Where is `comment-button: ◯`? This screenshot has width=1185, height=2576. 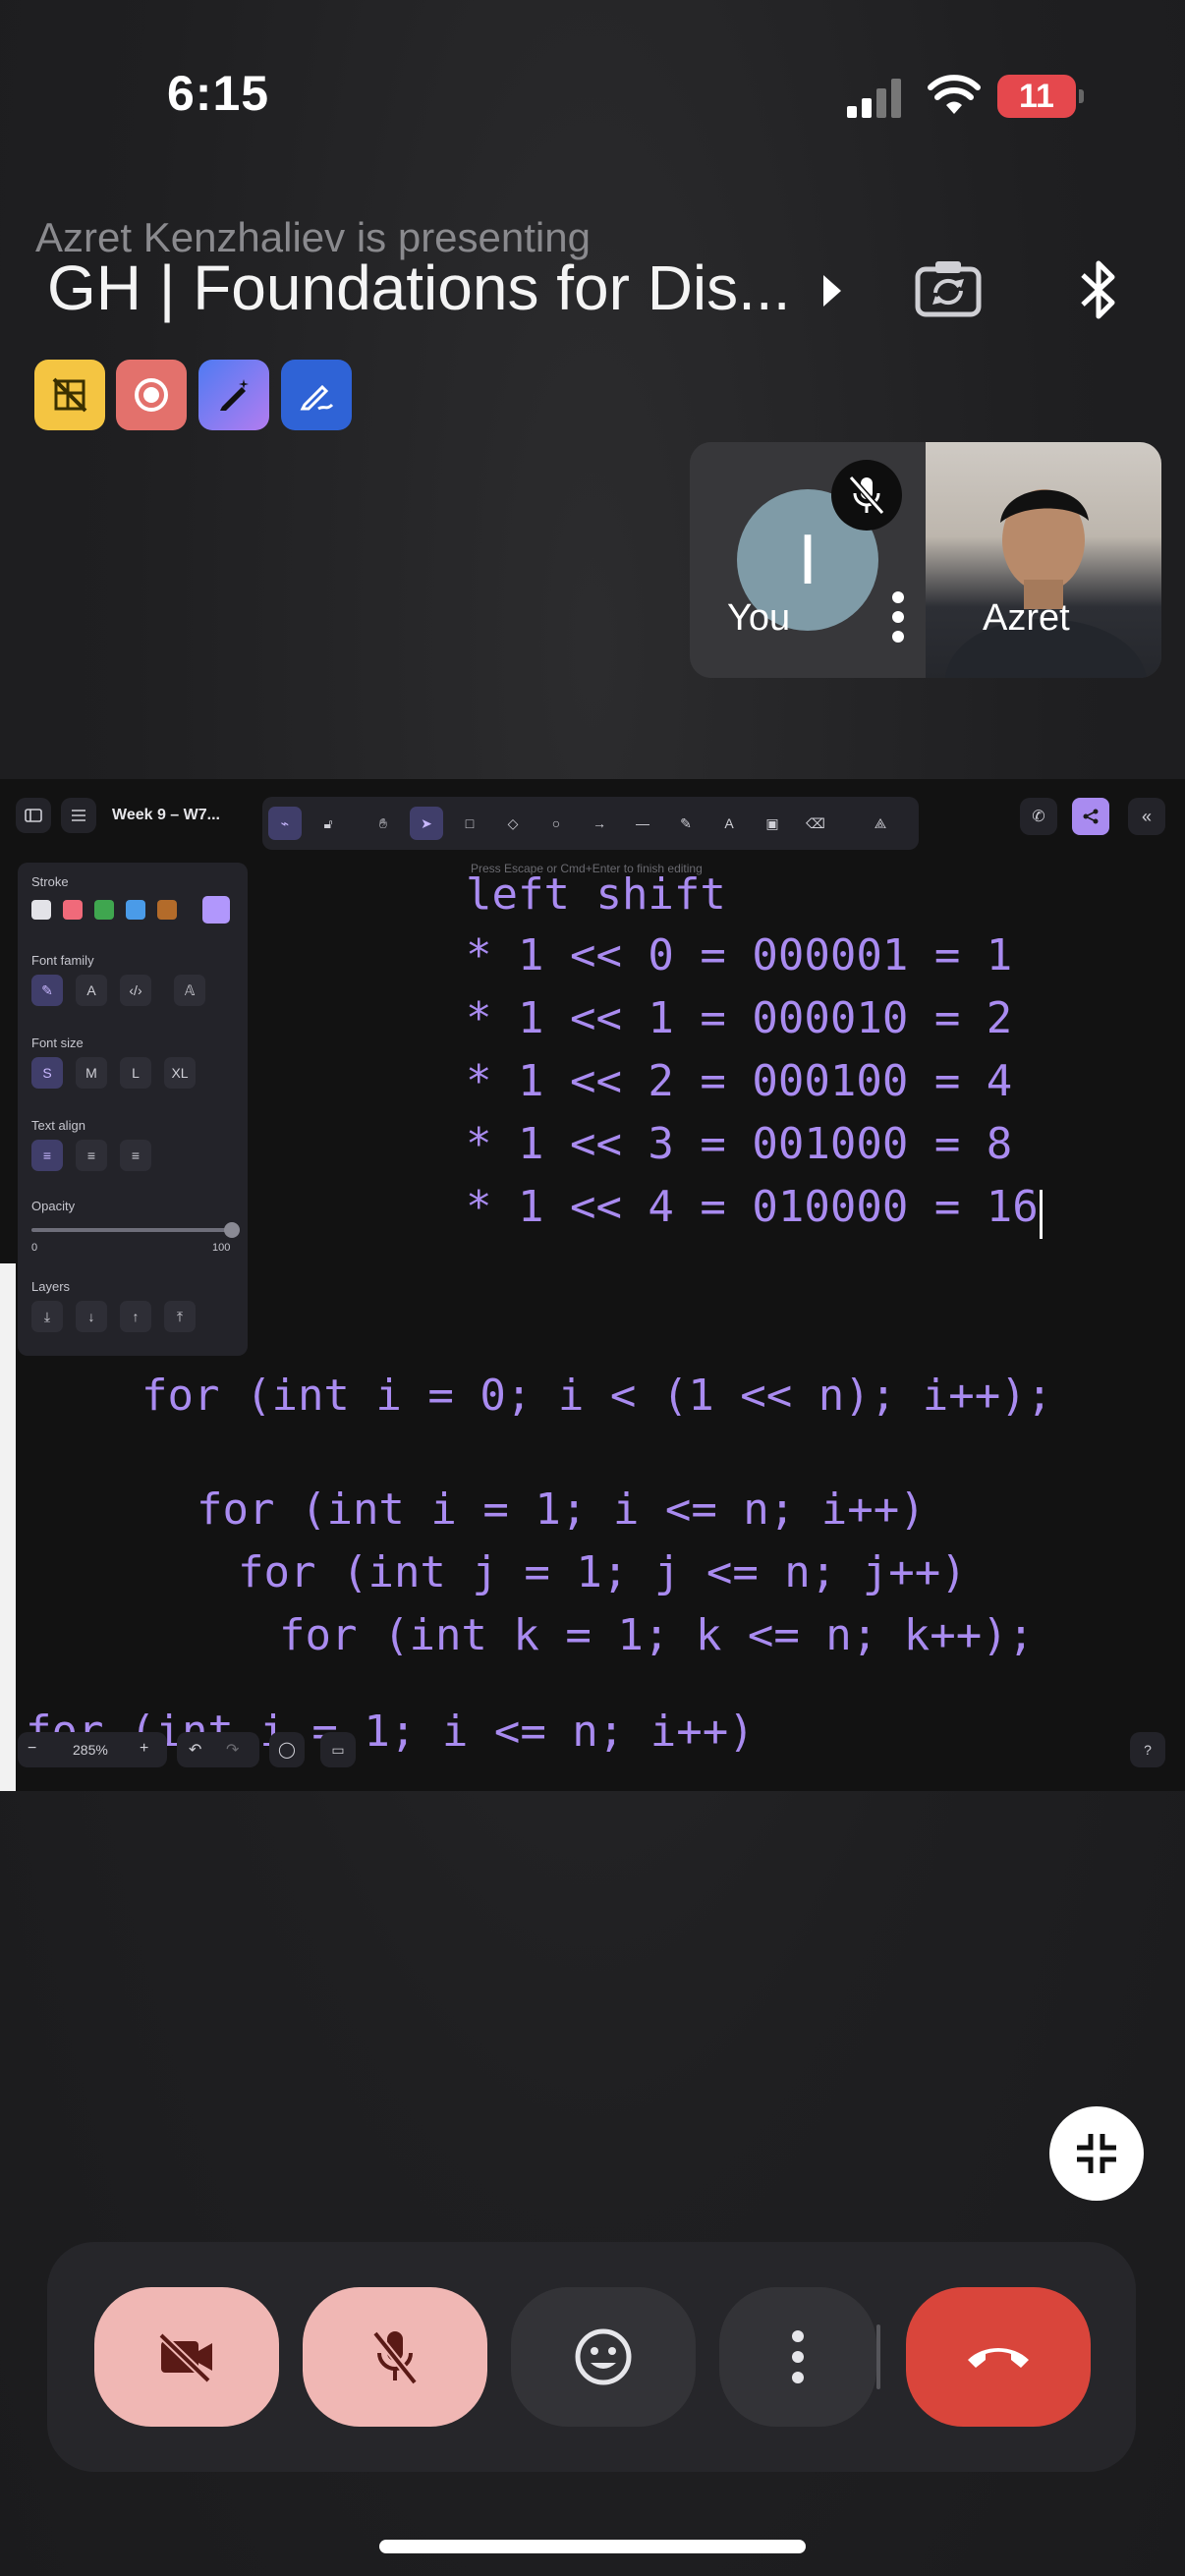 comment-button: ◯ is located at coordinates (287, 1749).